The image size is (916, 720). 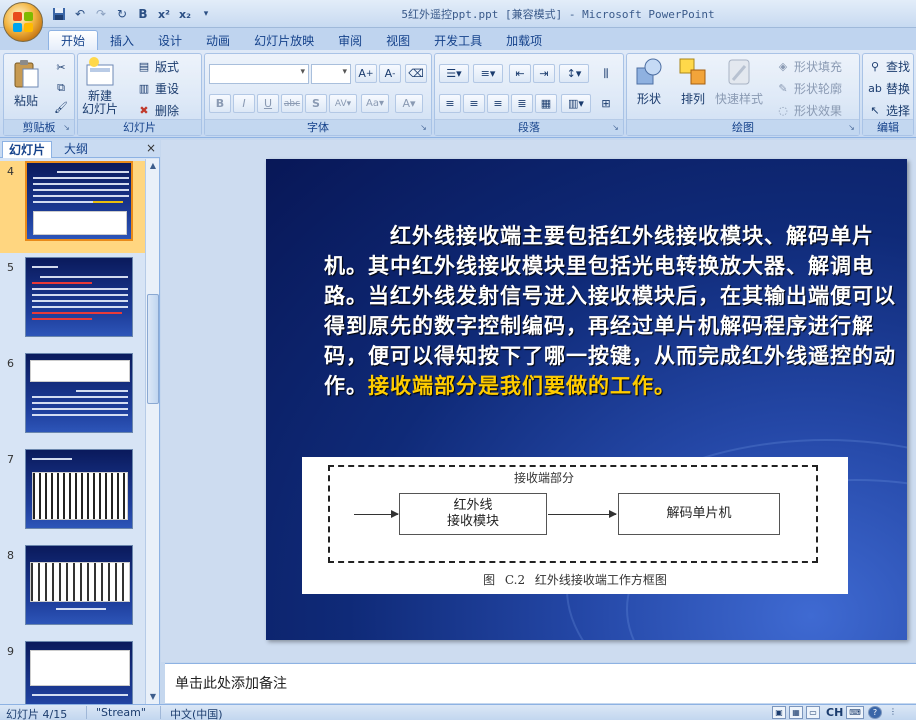 I want to click on paste-button: 粘贴, so click(x=26, y=83).